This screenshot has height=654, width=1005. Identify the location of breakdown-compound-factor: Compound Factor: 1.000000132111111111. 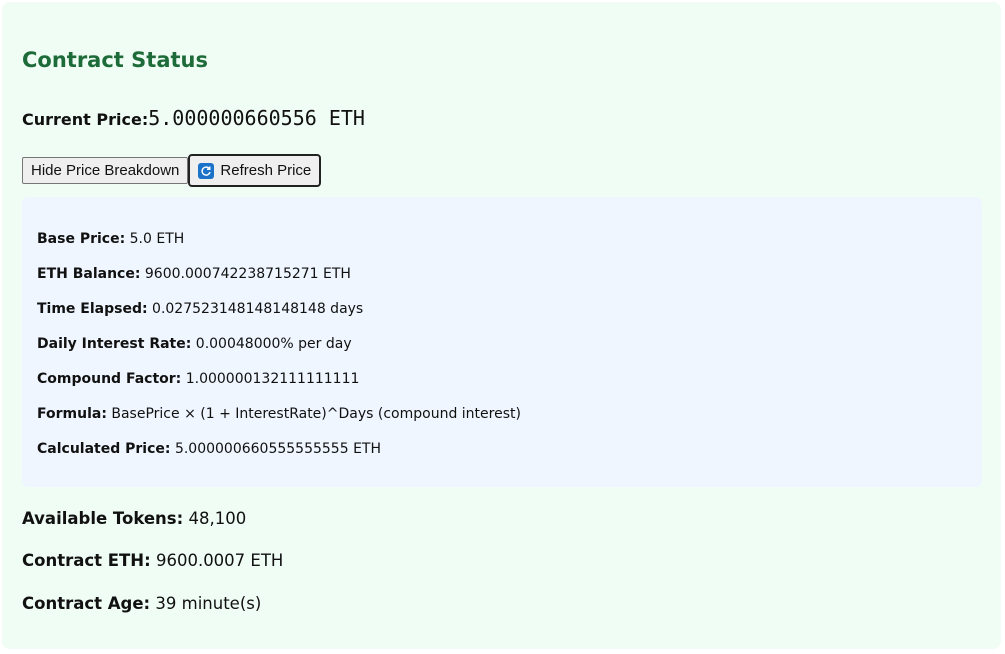
(198, 379).